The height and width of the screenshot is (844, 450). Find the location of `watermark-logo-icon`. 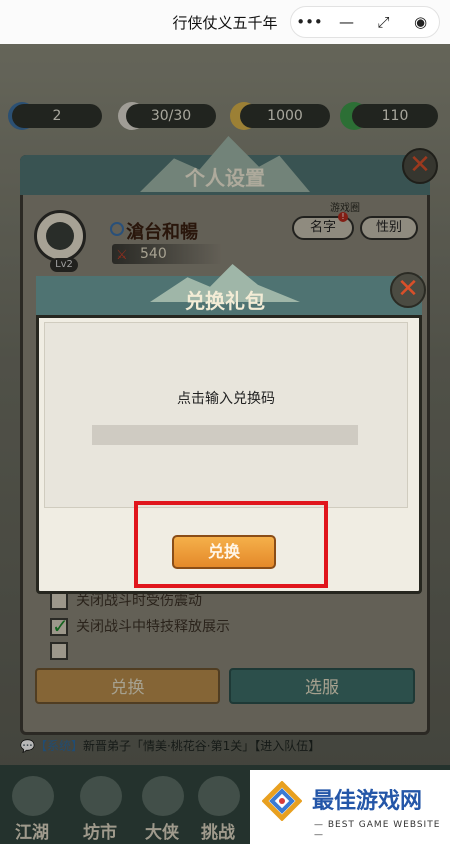

watermark-logo-icon is located at coordinates (282, 801).